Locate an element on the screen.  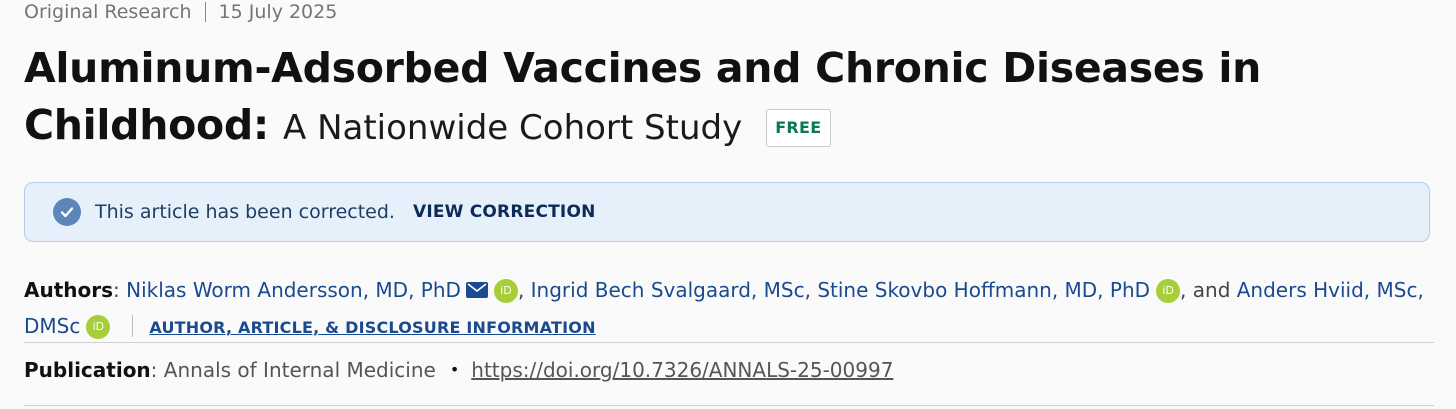
publication-colon: : is located at coordinates (157, 370).